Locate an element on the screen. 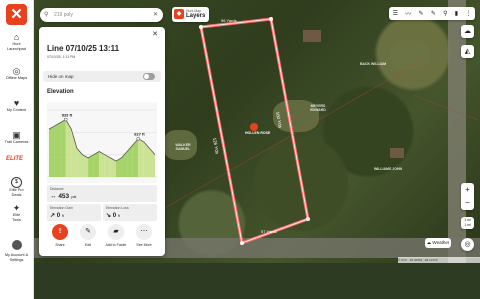  clear-search-icon: ✕ is located at coordinates (155, 14).